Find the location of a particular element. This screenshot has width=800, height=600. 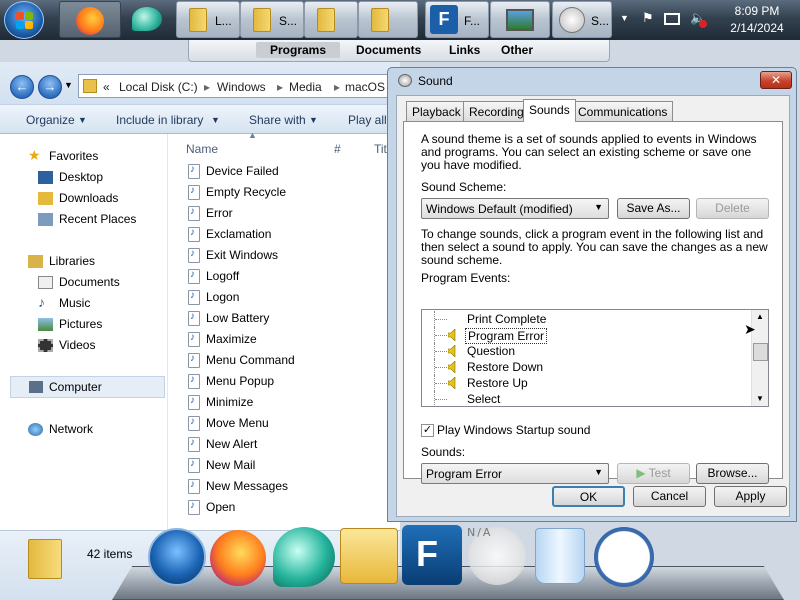

tab-other: Other is located at coordinates (517, 50).